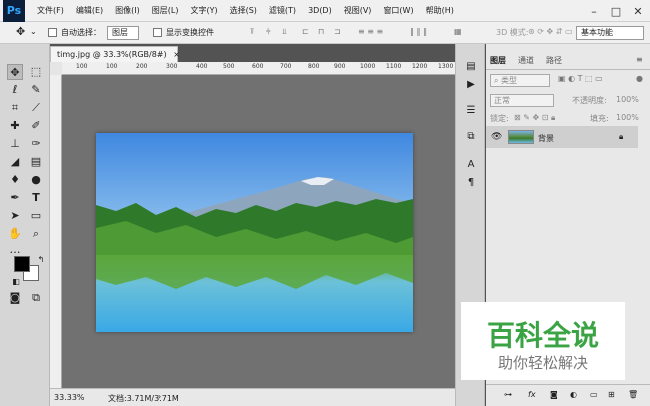 This screenshot has width=650, height=406. I want to click on minimize-icon: –, so click(594, 11).